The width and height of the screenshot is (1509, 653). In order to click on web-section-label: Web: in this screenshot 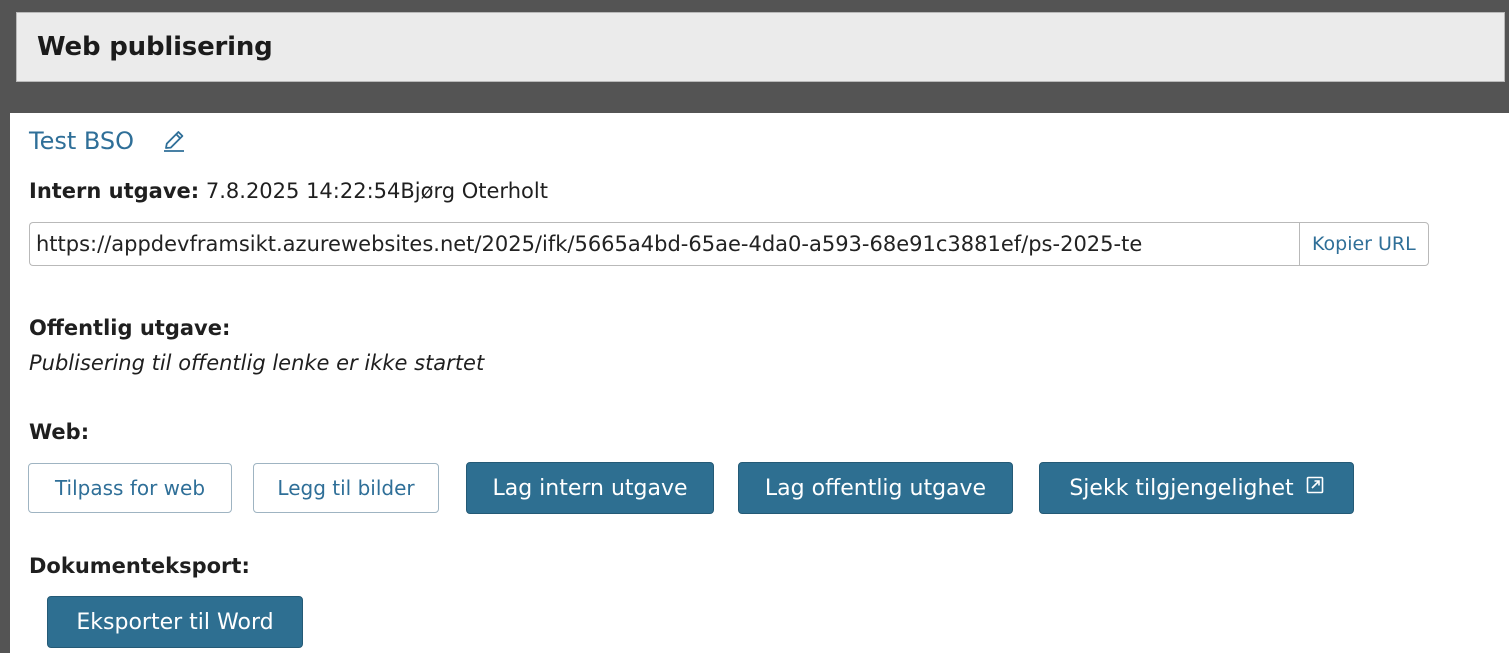, I will do `click(59, 432)`.